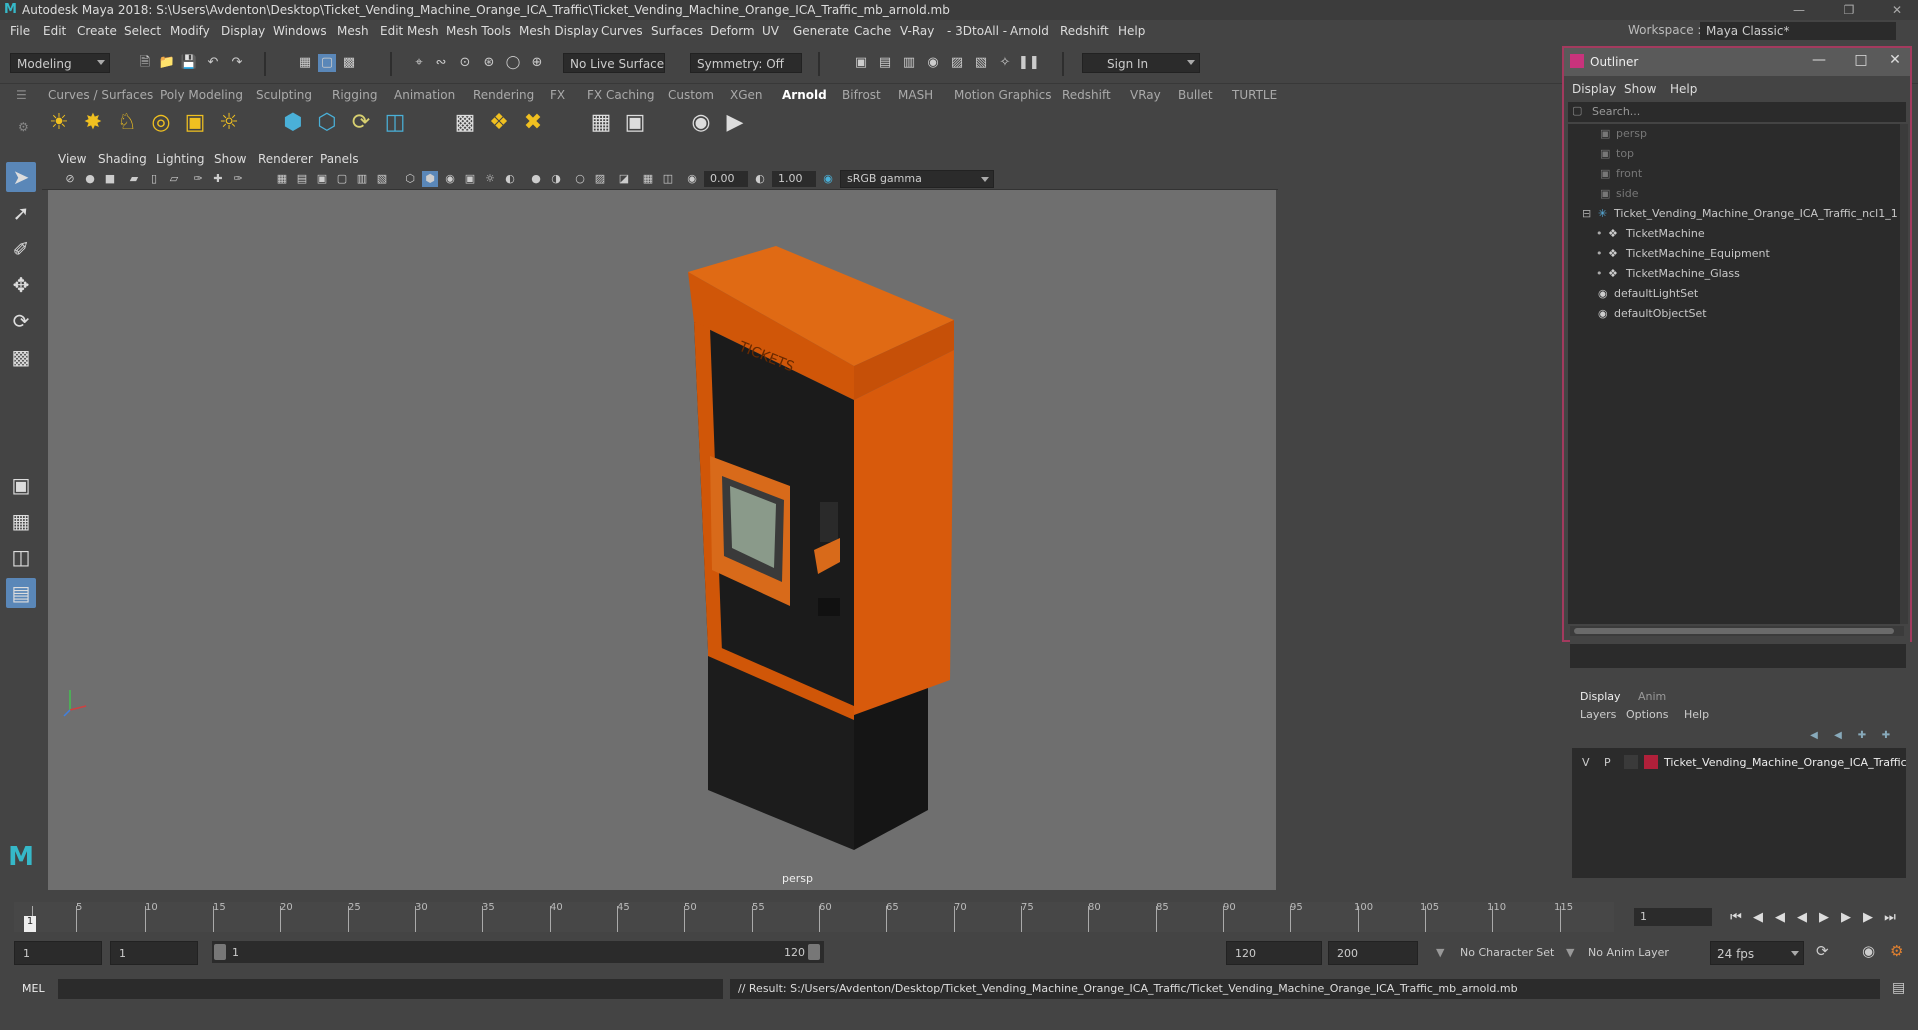 The width and height of the screenshot is (1918, 1030). Describe the element at coordinates (1895, 62) in the screenshot. I see `outliner-close-icon: ✕` at that location.